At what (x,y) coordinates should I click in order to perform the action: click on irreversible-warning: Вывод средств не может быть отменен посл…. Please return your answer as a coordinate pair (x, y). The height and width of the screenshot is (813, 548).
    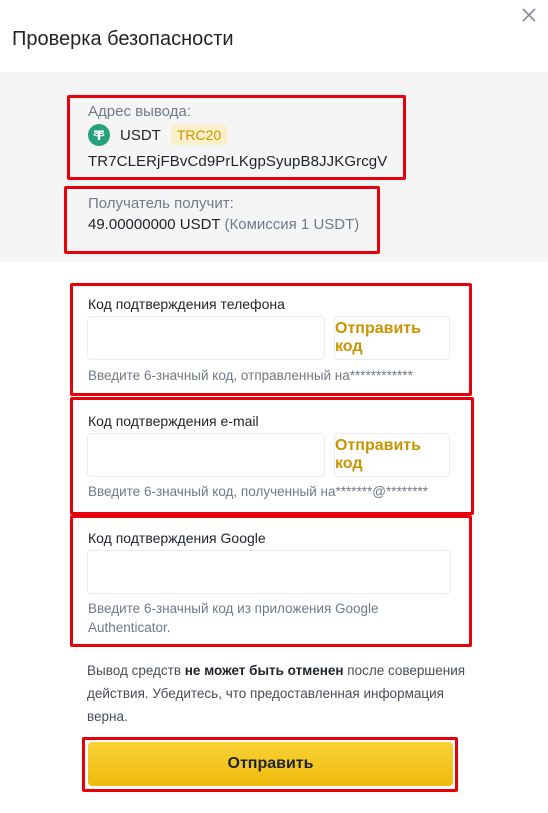
    Looking at the image, I should click on (277, 693).